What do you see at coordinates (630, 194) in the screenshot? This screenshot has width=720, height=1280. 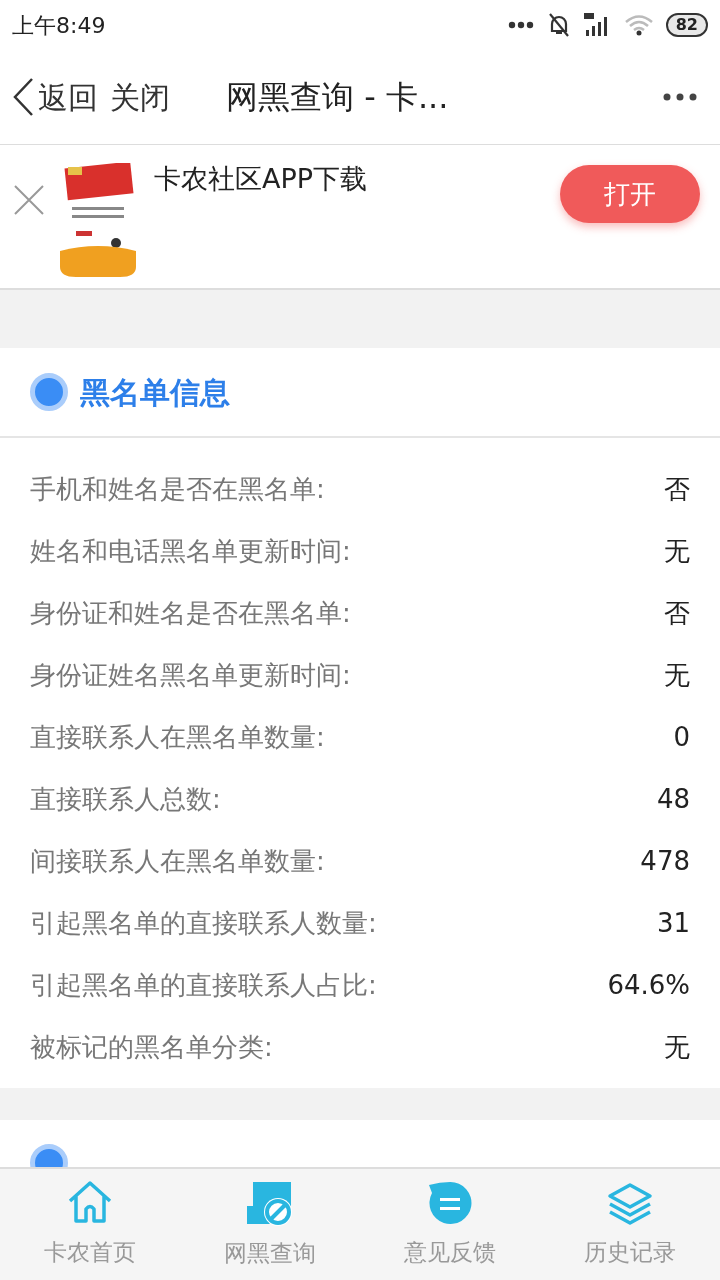 I see `open-button: 打开` at bounding box center [630, 194].